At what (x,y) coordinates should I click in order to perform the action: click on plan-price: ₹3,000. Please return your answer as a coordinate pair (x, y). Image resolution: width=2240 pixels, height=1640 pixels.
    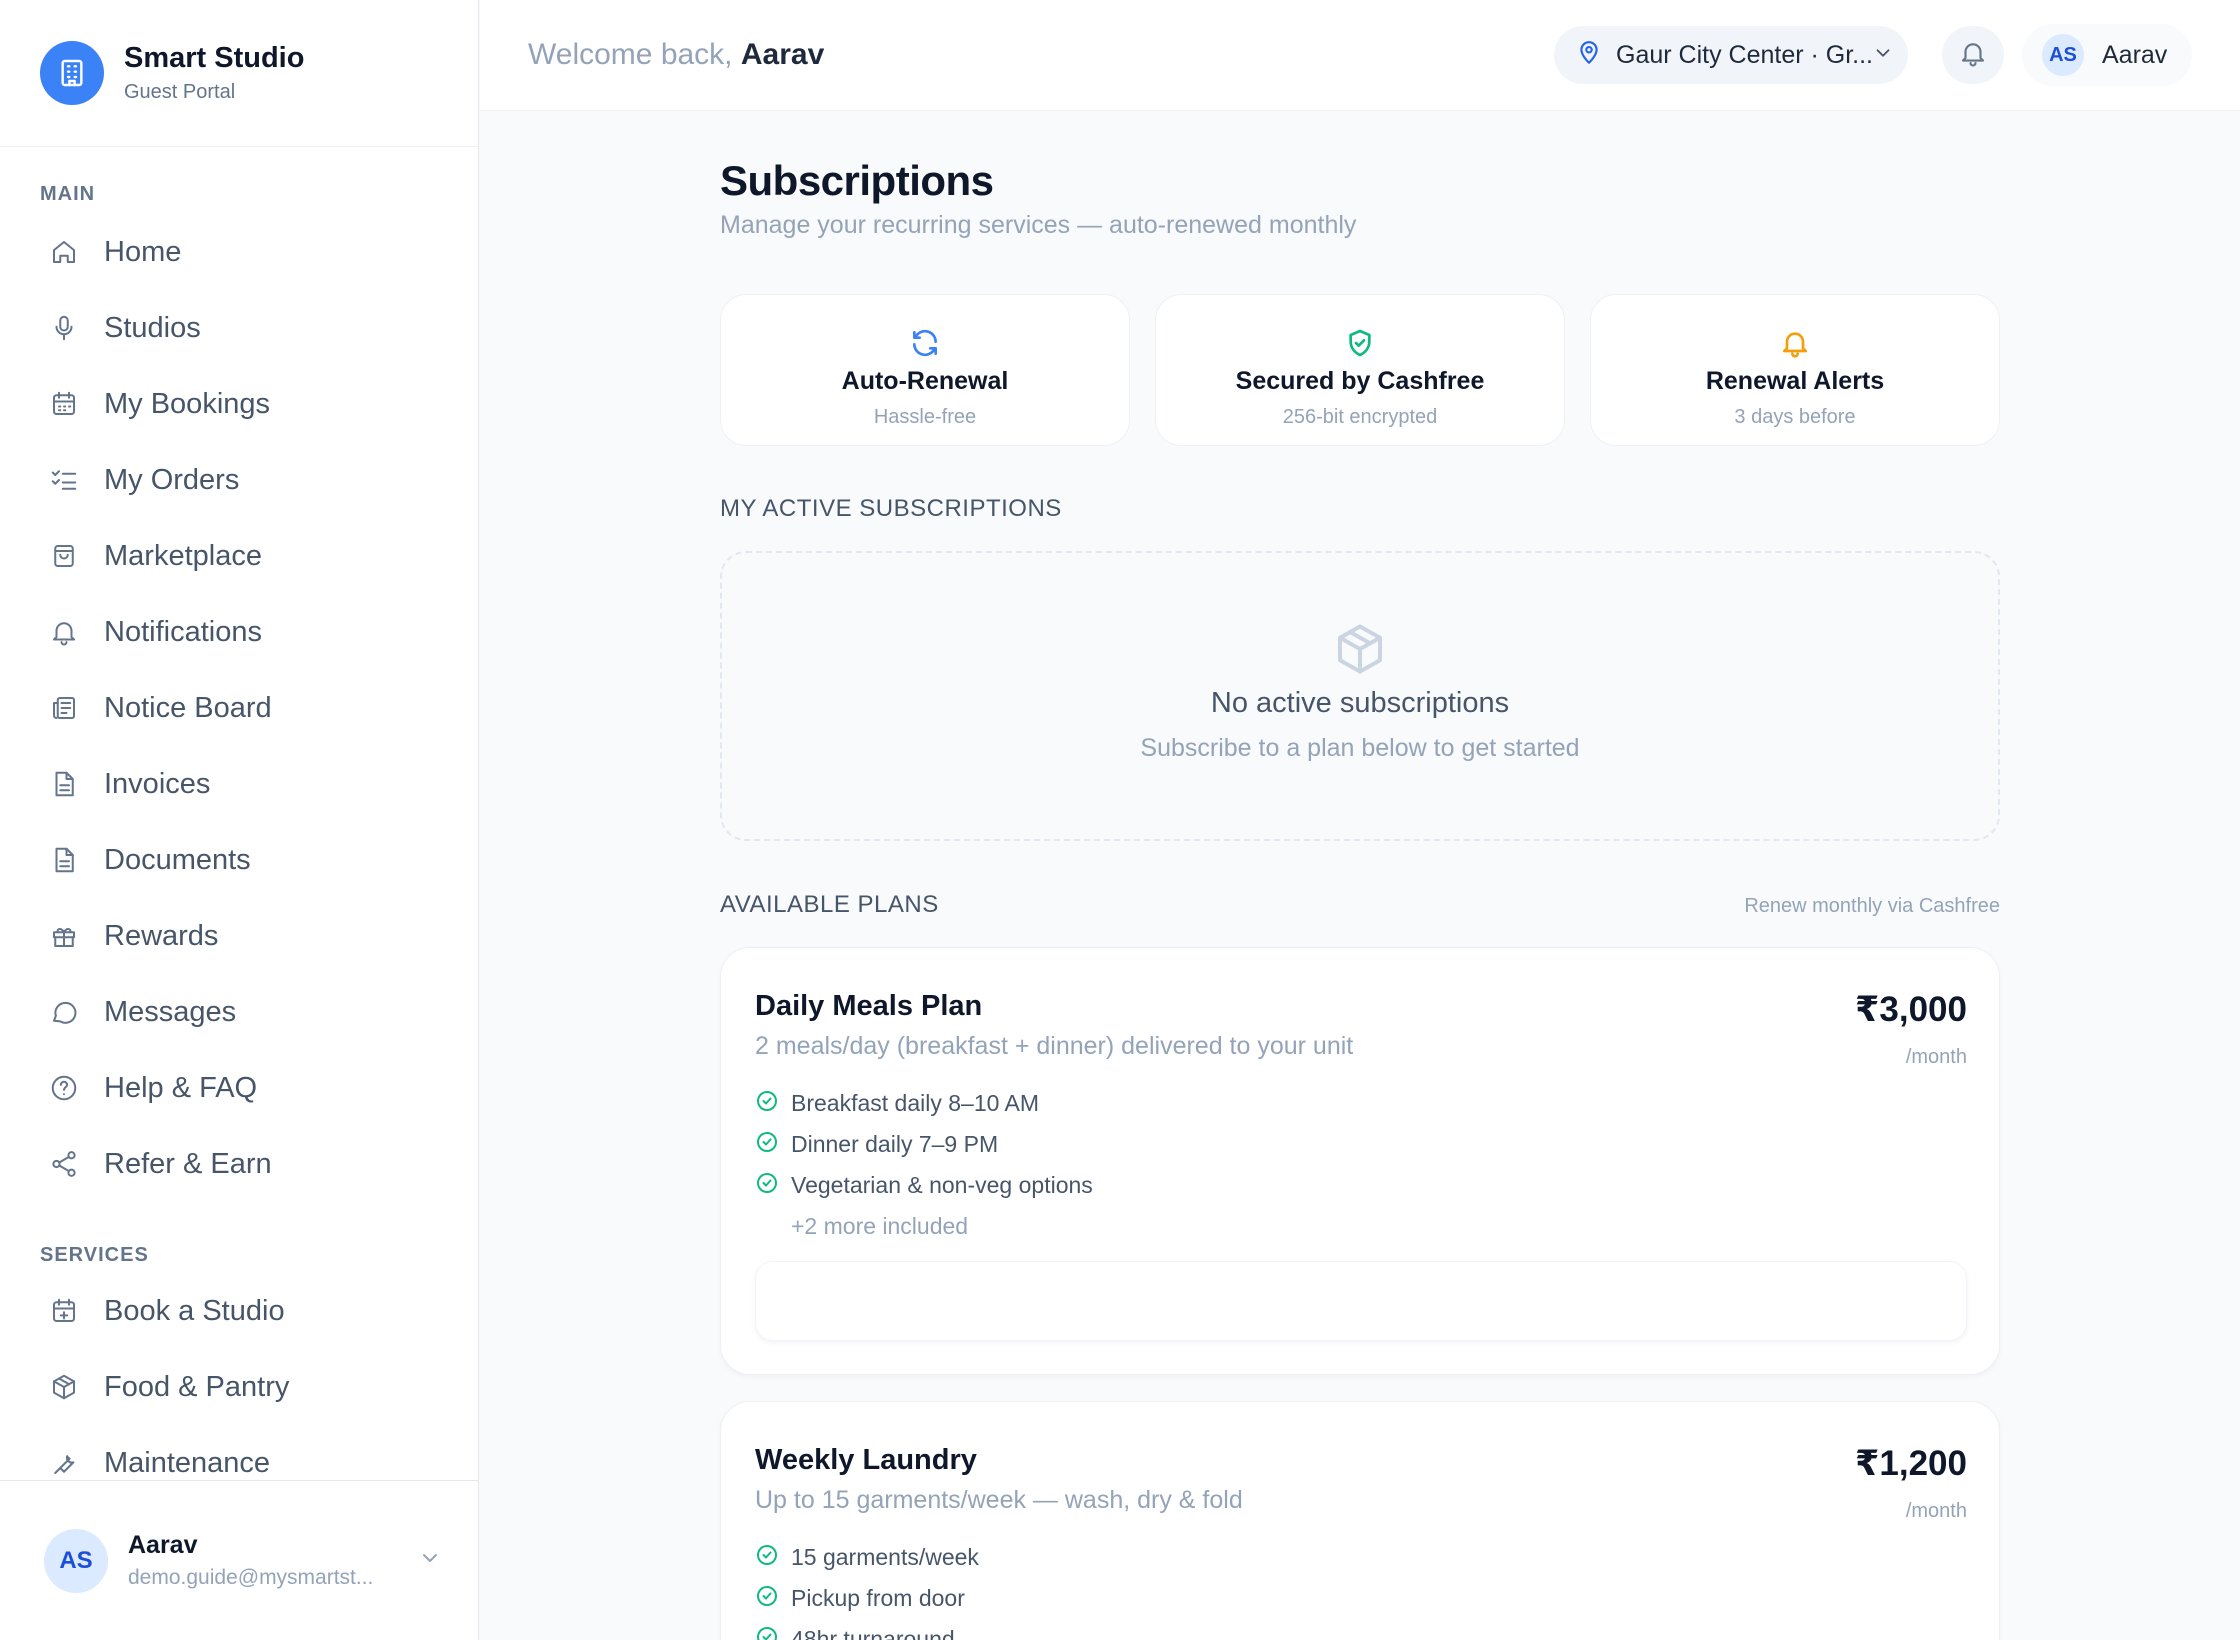
    Looking at the image, I should click on (1911, 1009).